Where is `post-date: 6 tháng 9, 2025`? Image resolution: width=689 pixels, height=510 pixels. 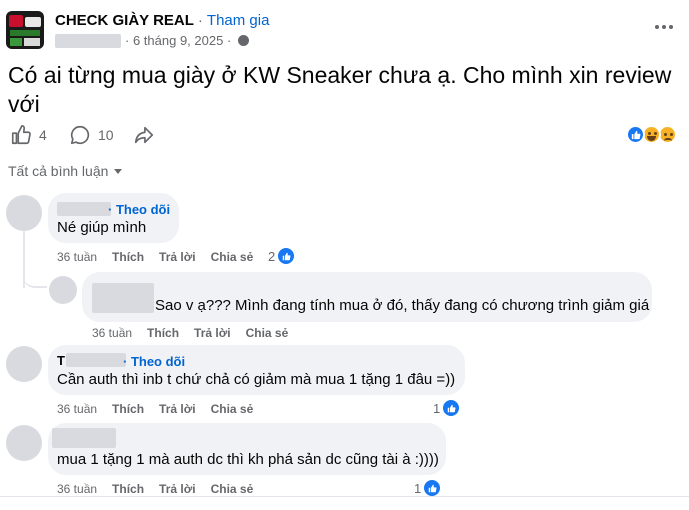
post-date: 6 tháng 9, 2025 is located at coordinates (178, 40).